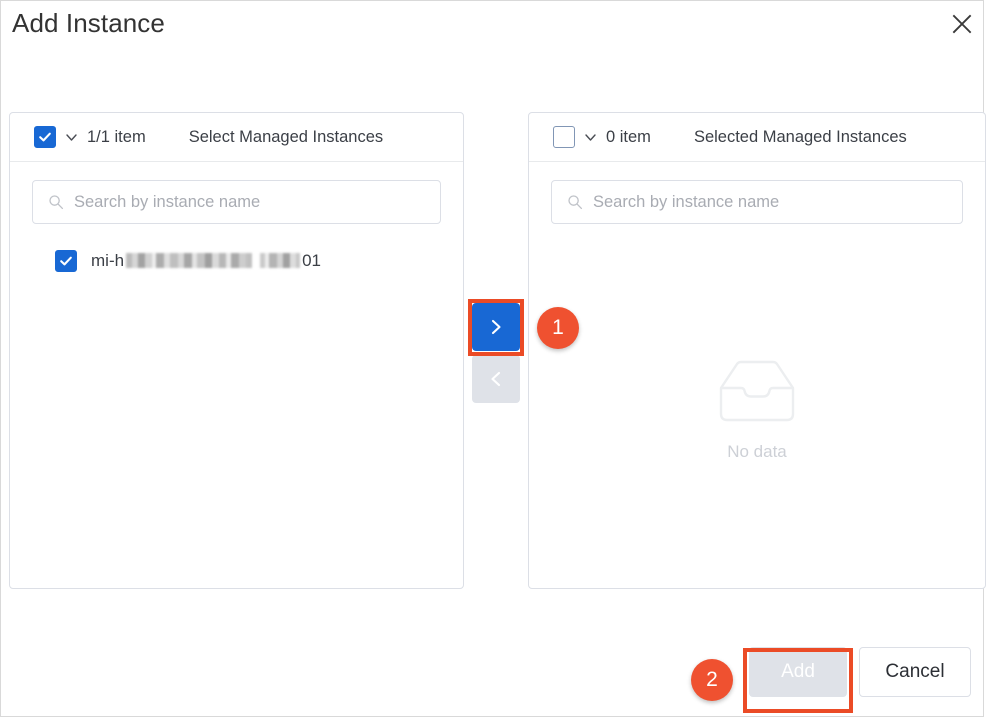  I want to click on left-panel-header: 1/1 item Select Managed Instances, so click(236, 137).